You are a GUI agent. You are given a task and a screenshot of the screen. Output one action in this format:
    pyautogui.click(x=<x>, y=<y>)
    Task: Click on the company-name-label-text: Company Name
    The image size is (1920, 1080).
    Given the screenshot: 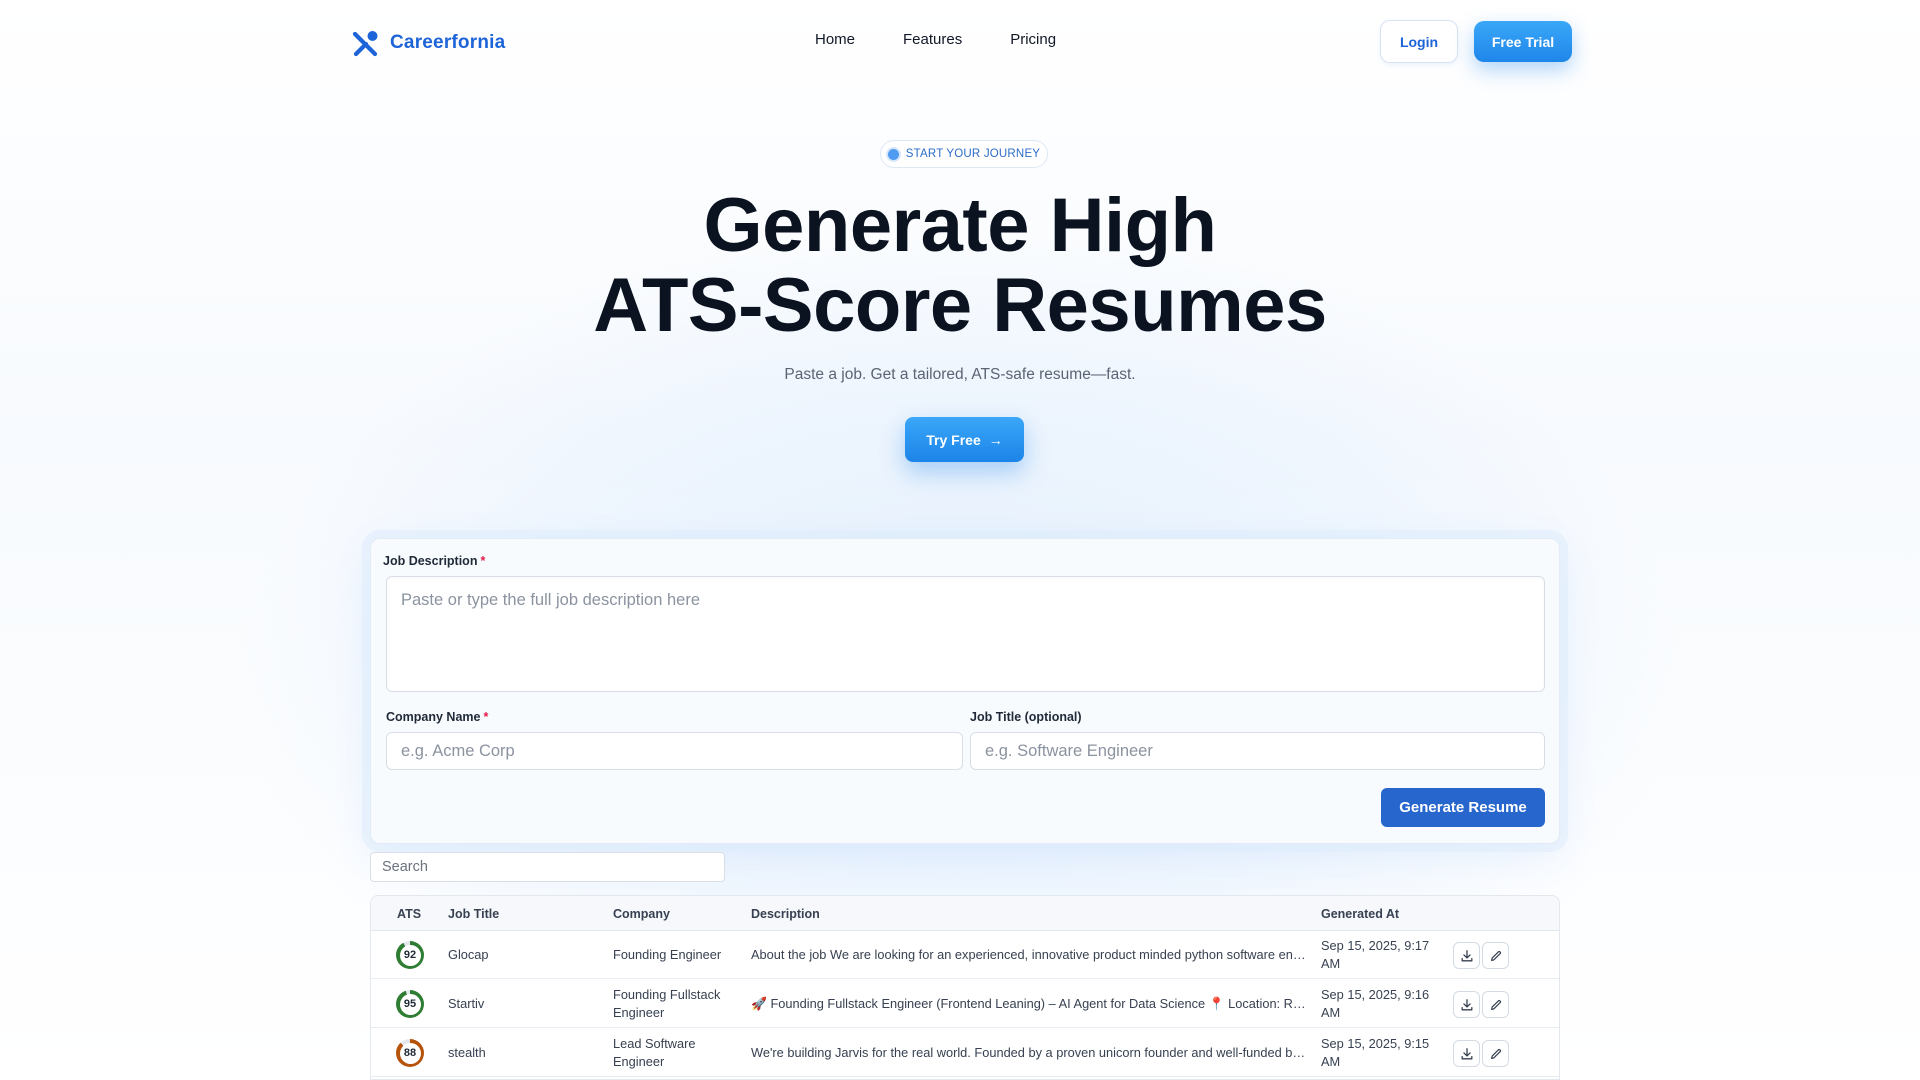 What is the action you would take?
    pyautogui.click(x=433, y=717)
    